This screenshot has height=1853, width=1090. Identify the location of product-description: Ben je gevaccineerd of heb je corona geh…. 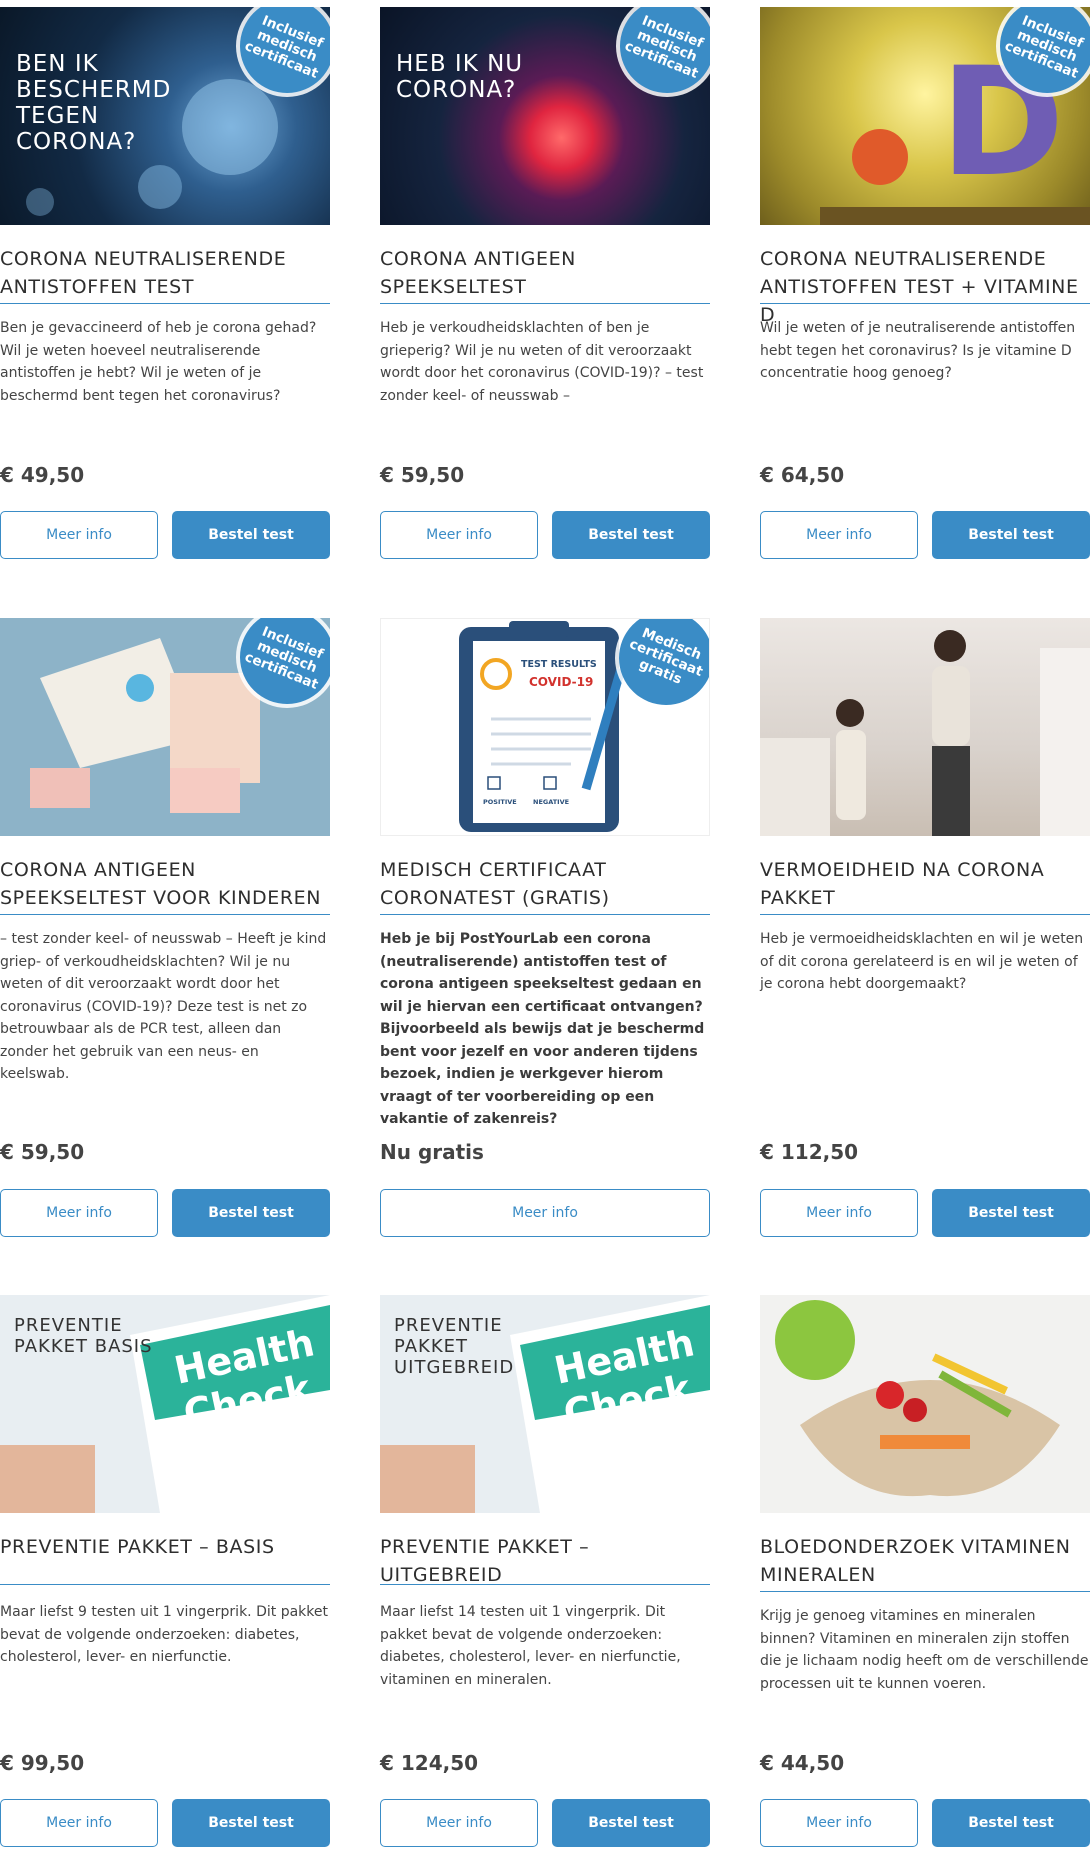
(158, 362).